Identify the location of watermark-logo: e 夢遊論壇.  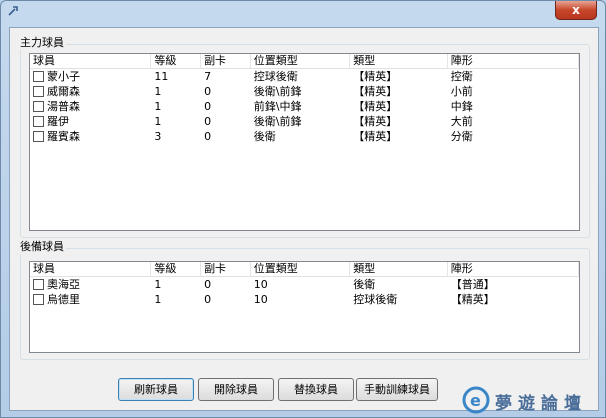
(532, 400).